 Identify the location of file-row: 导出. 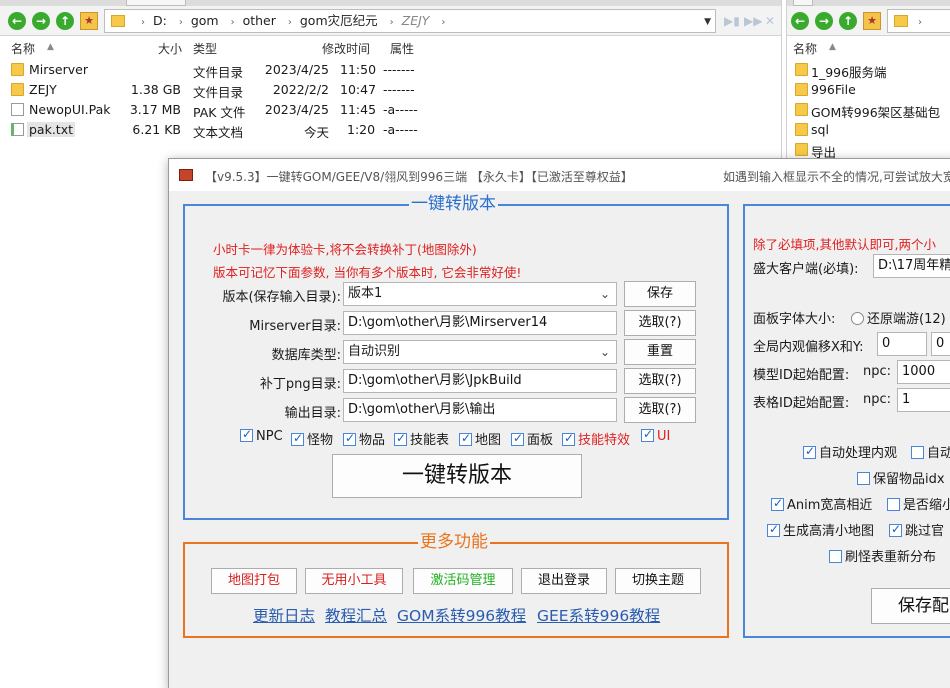
(868, 150).